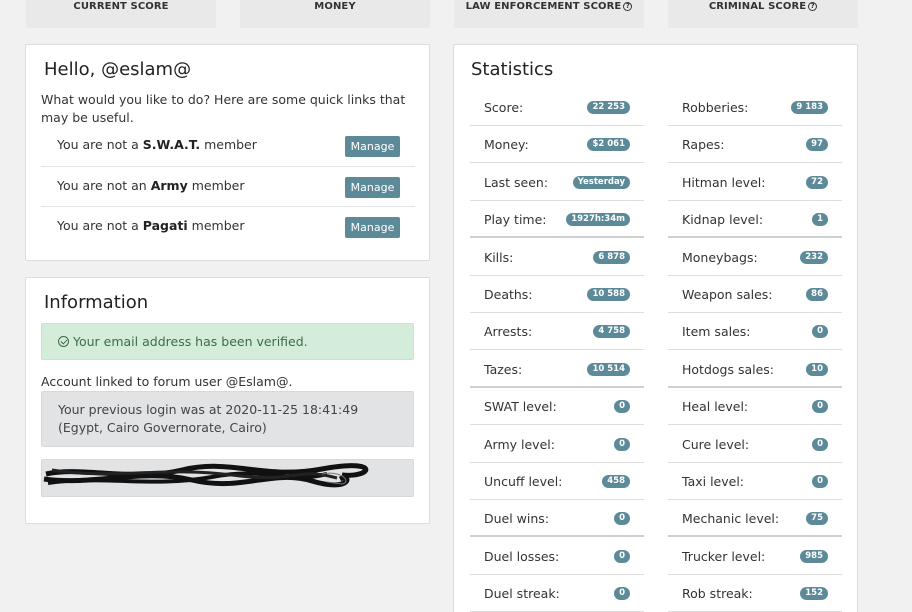 This screenshot has height=612, width=912. I want to click on stat-row: Trucker level: 985, so click(755, 556).